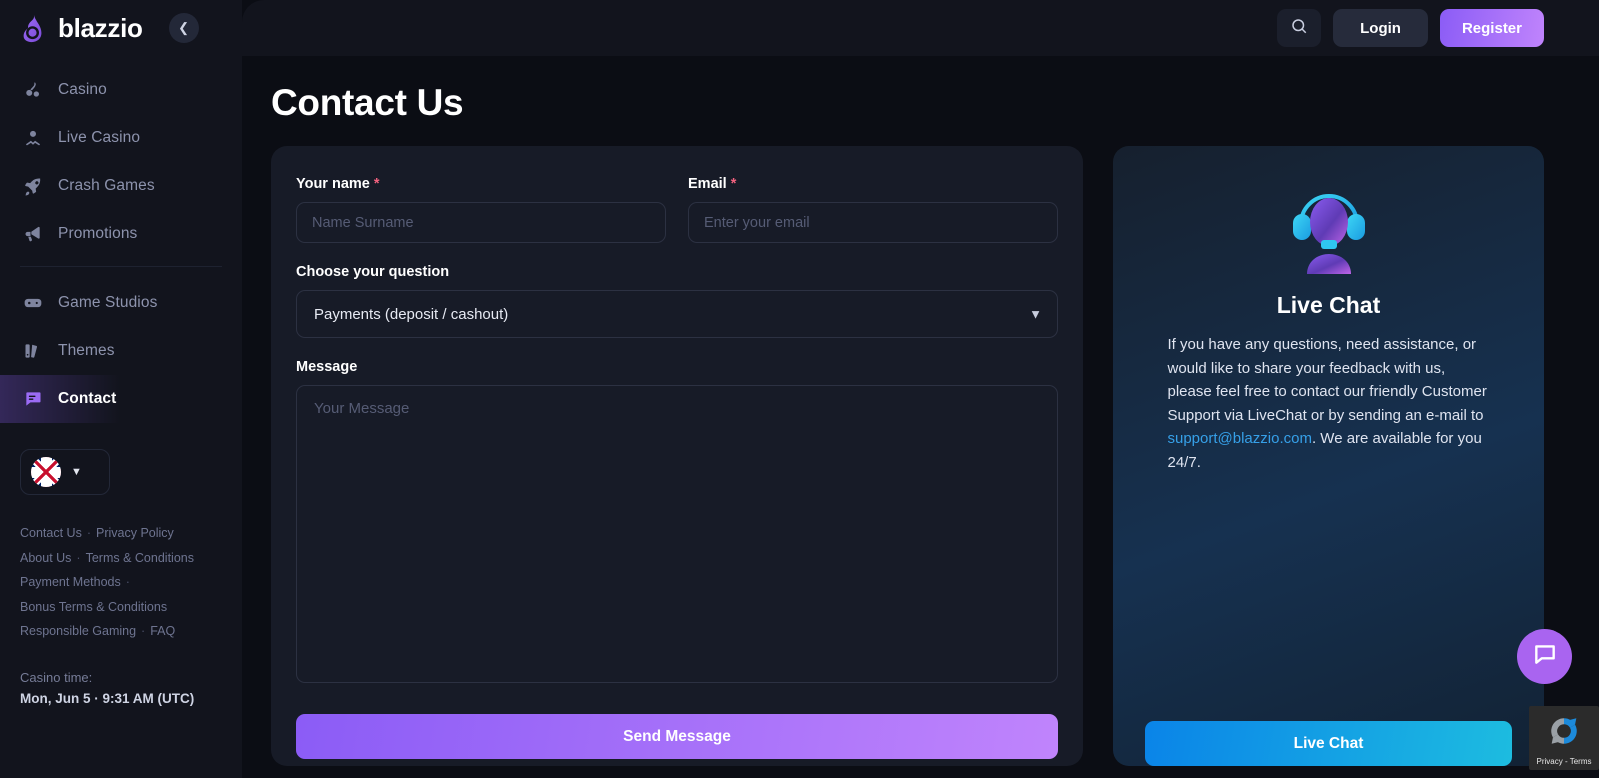 The width and height of the screenshot is (1599, 778). What do you see at coordinates (873, 222) in the screenshot?
I see `email-input` at bounding box center [873, 222].